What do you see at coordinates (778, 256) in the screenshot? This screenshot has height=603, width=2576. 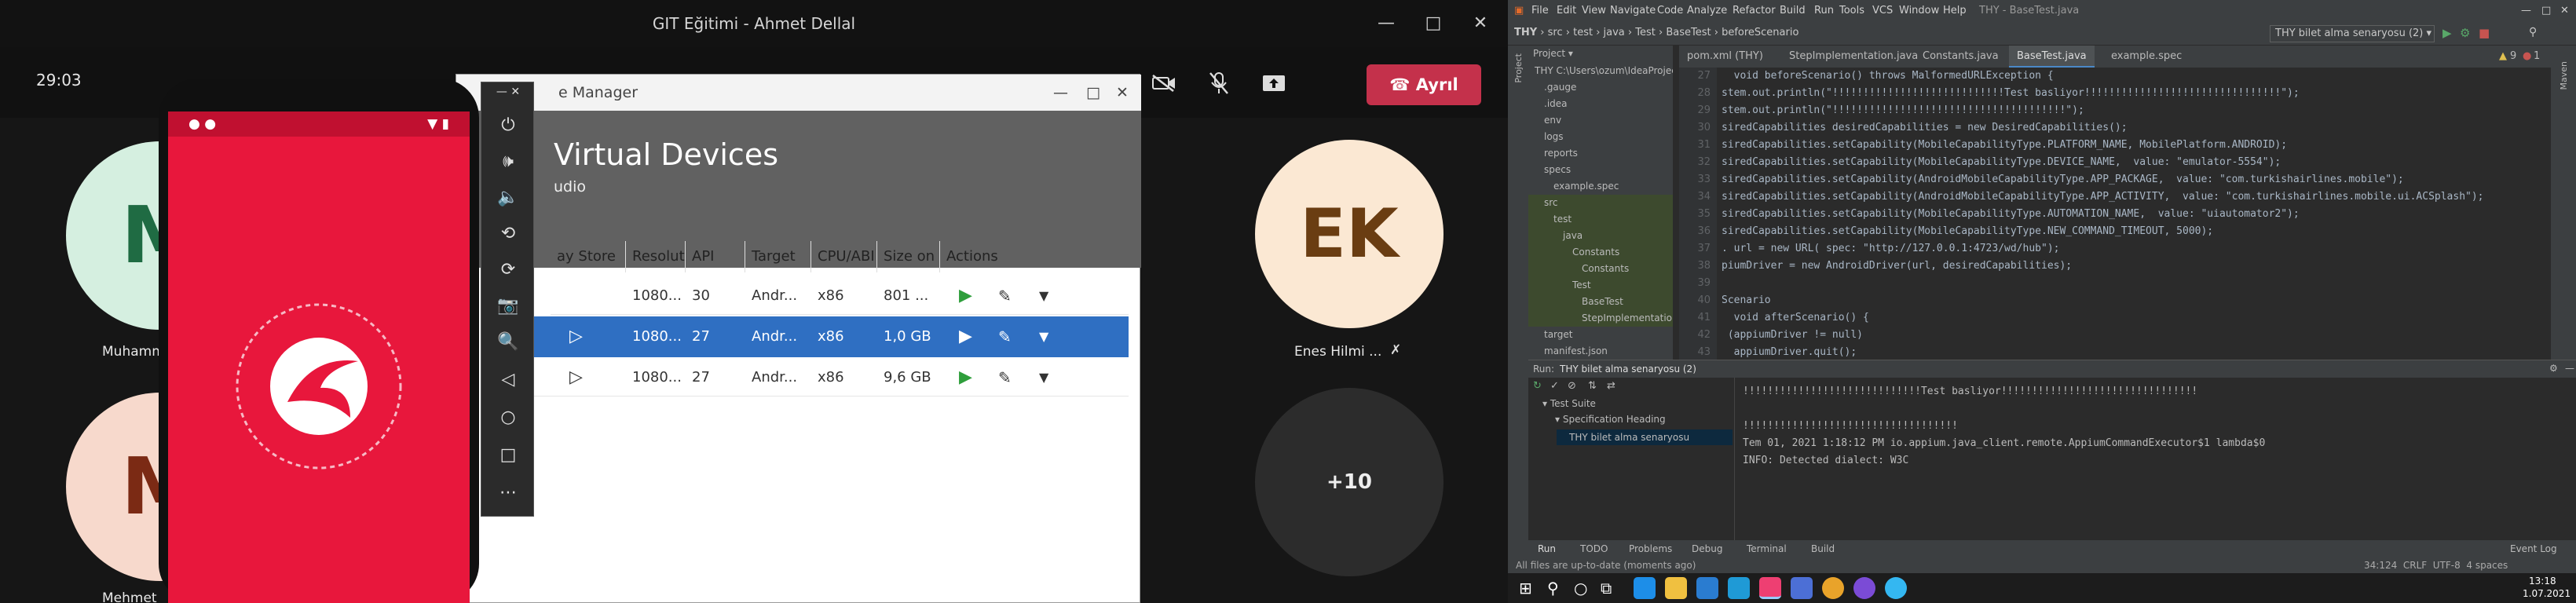 I see `column-header: Target` at bounding box center [778, 256].